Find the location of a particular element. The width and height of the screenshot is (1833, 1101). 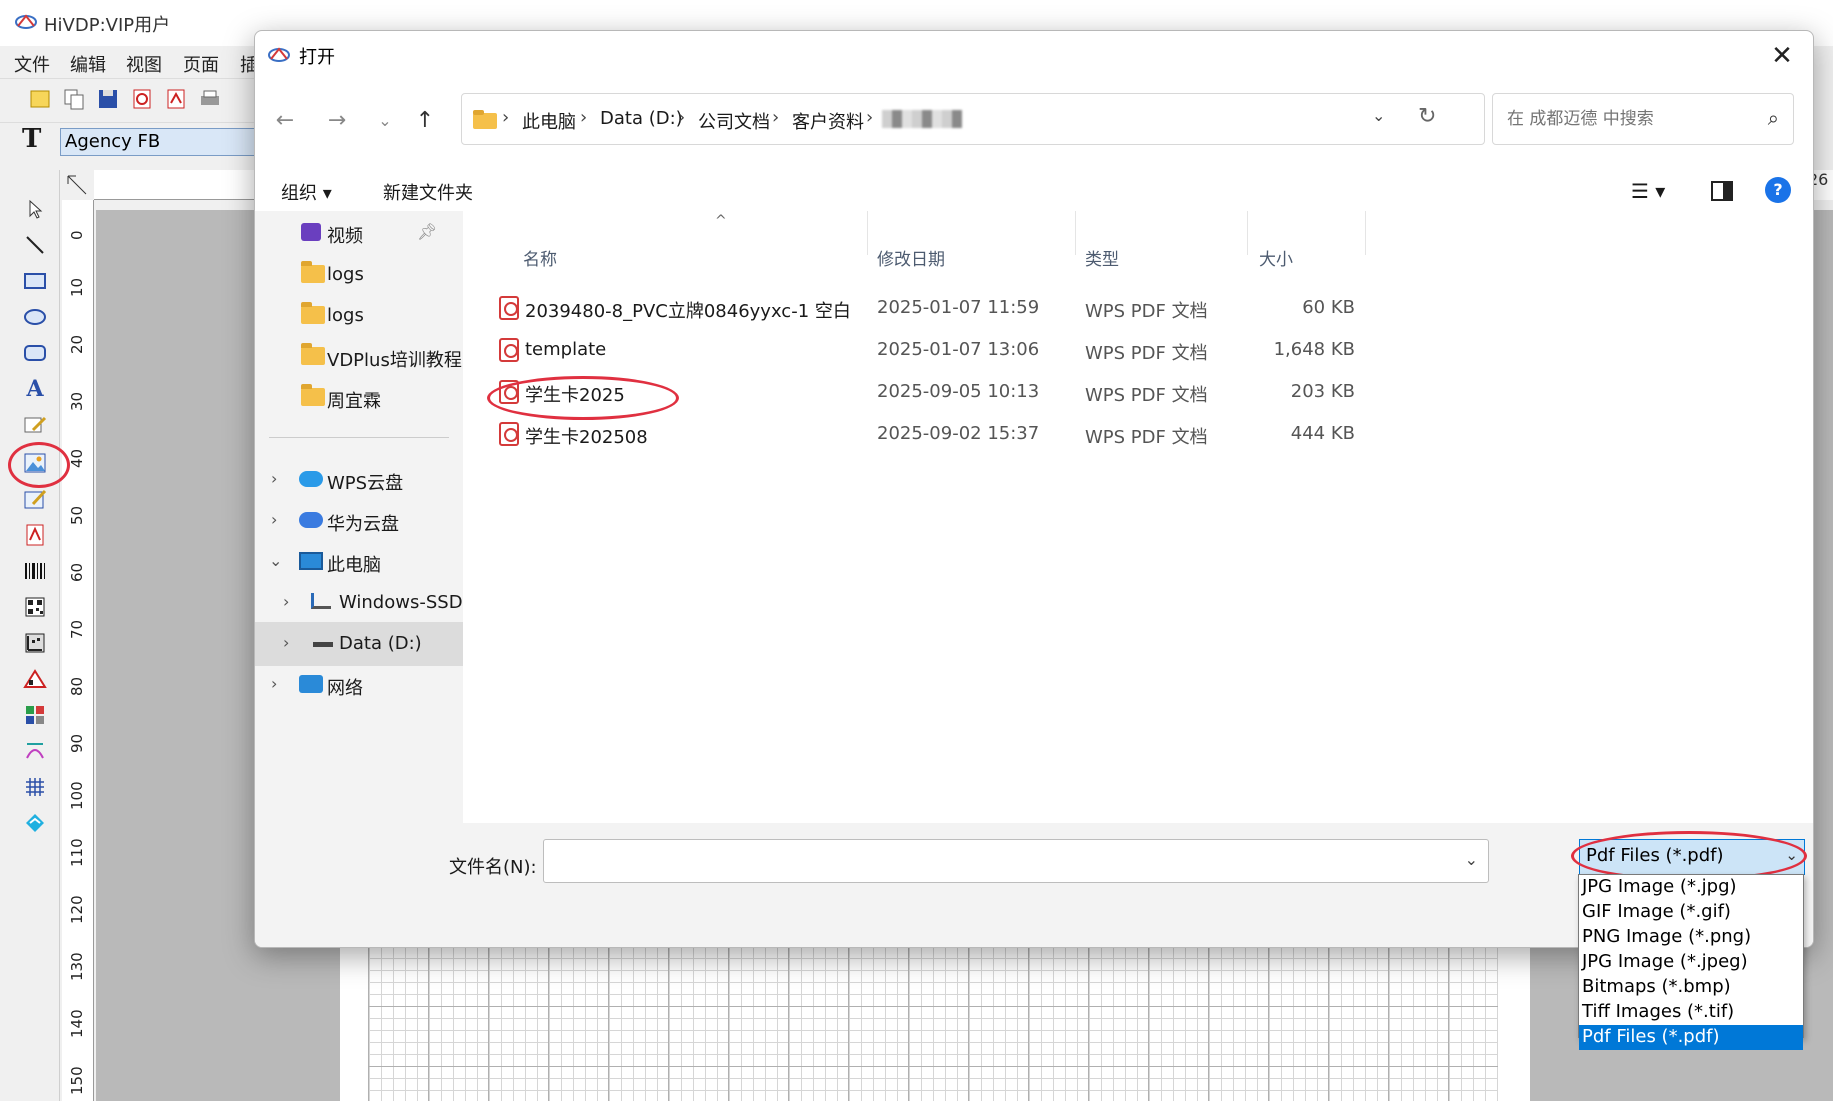

nav-item-windows-ssd: › Windows-SSD is located at coordinates (359, 603).